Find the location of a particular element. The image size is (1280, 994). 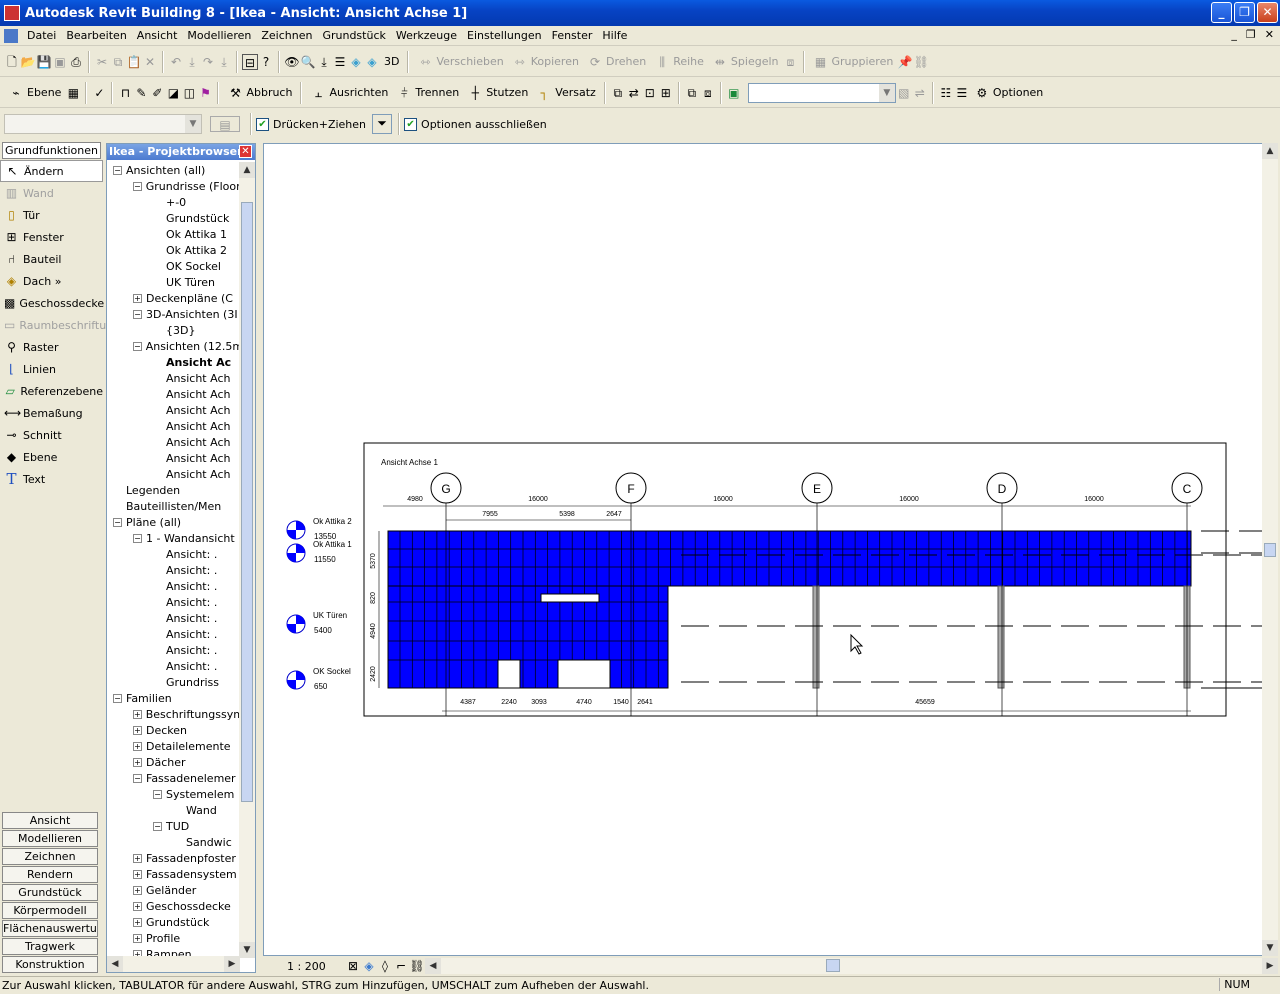

tree-node: + Deckenpläne (C is located at coordinates (173, 298).